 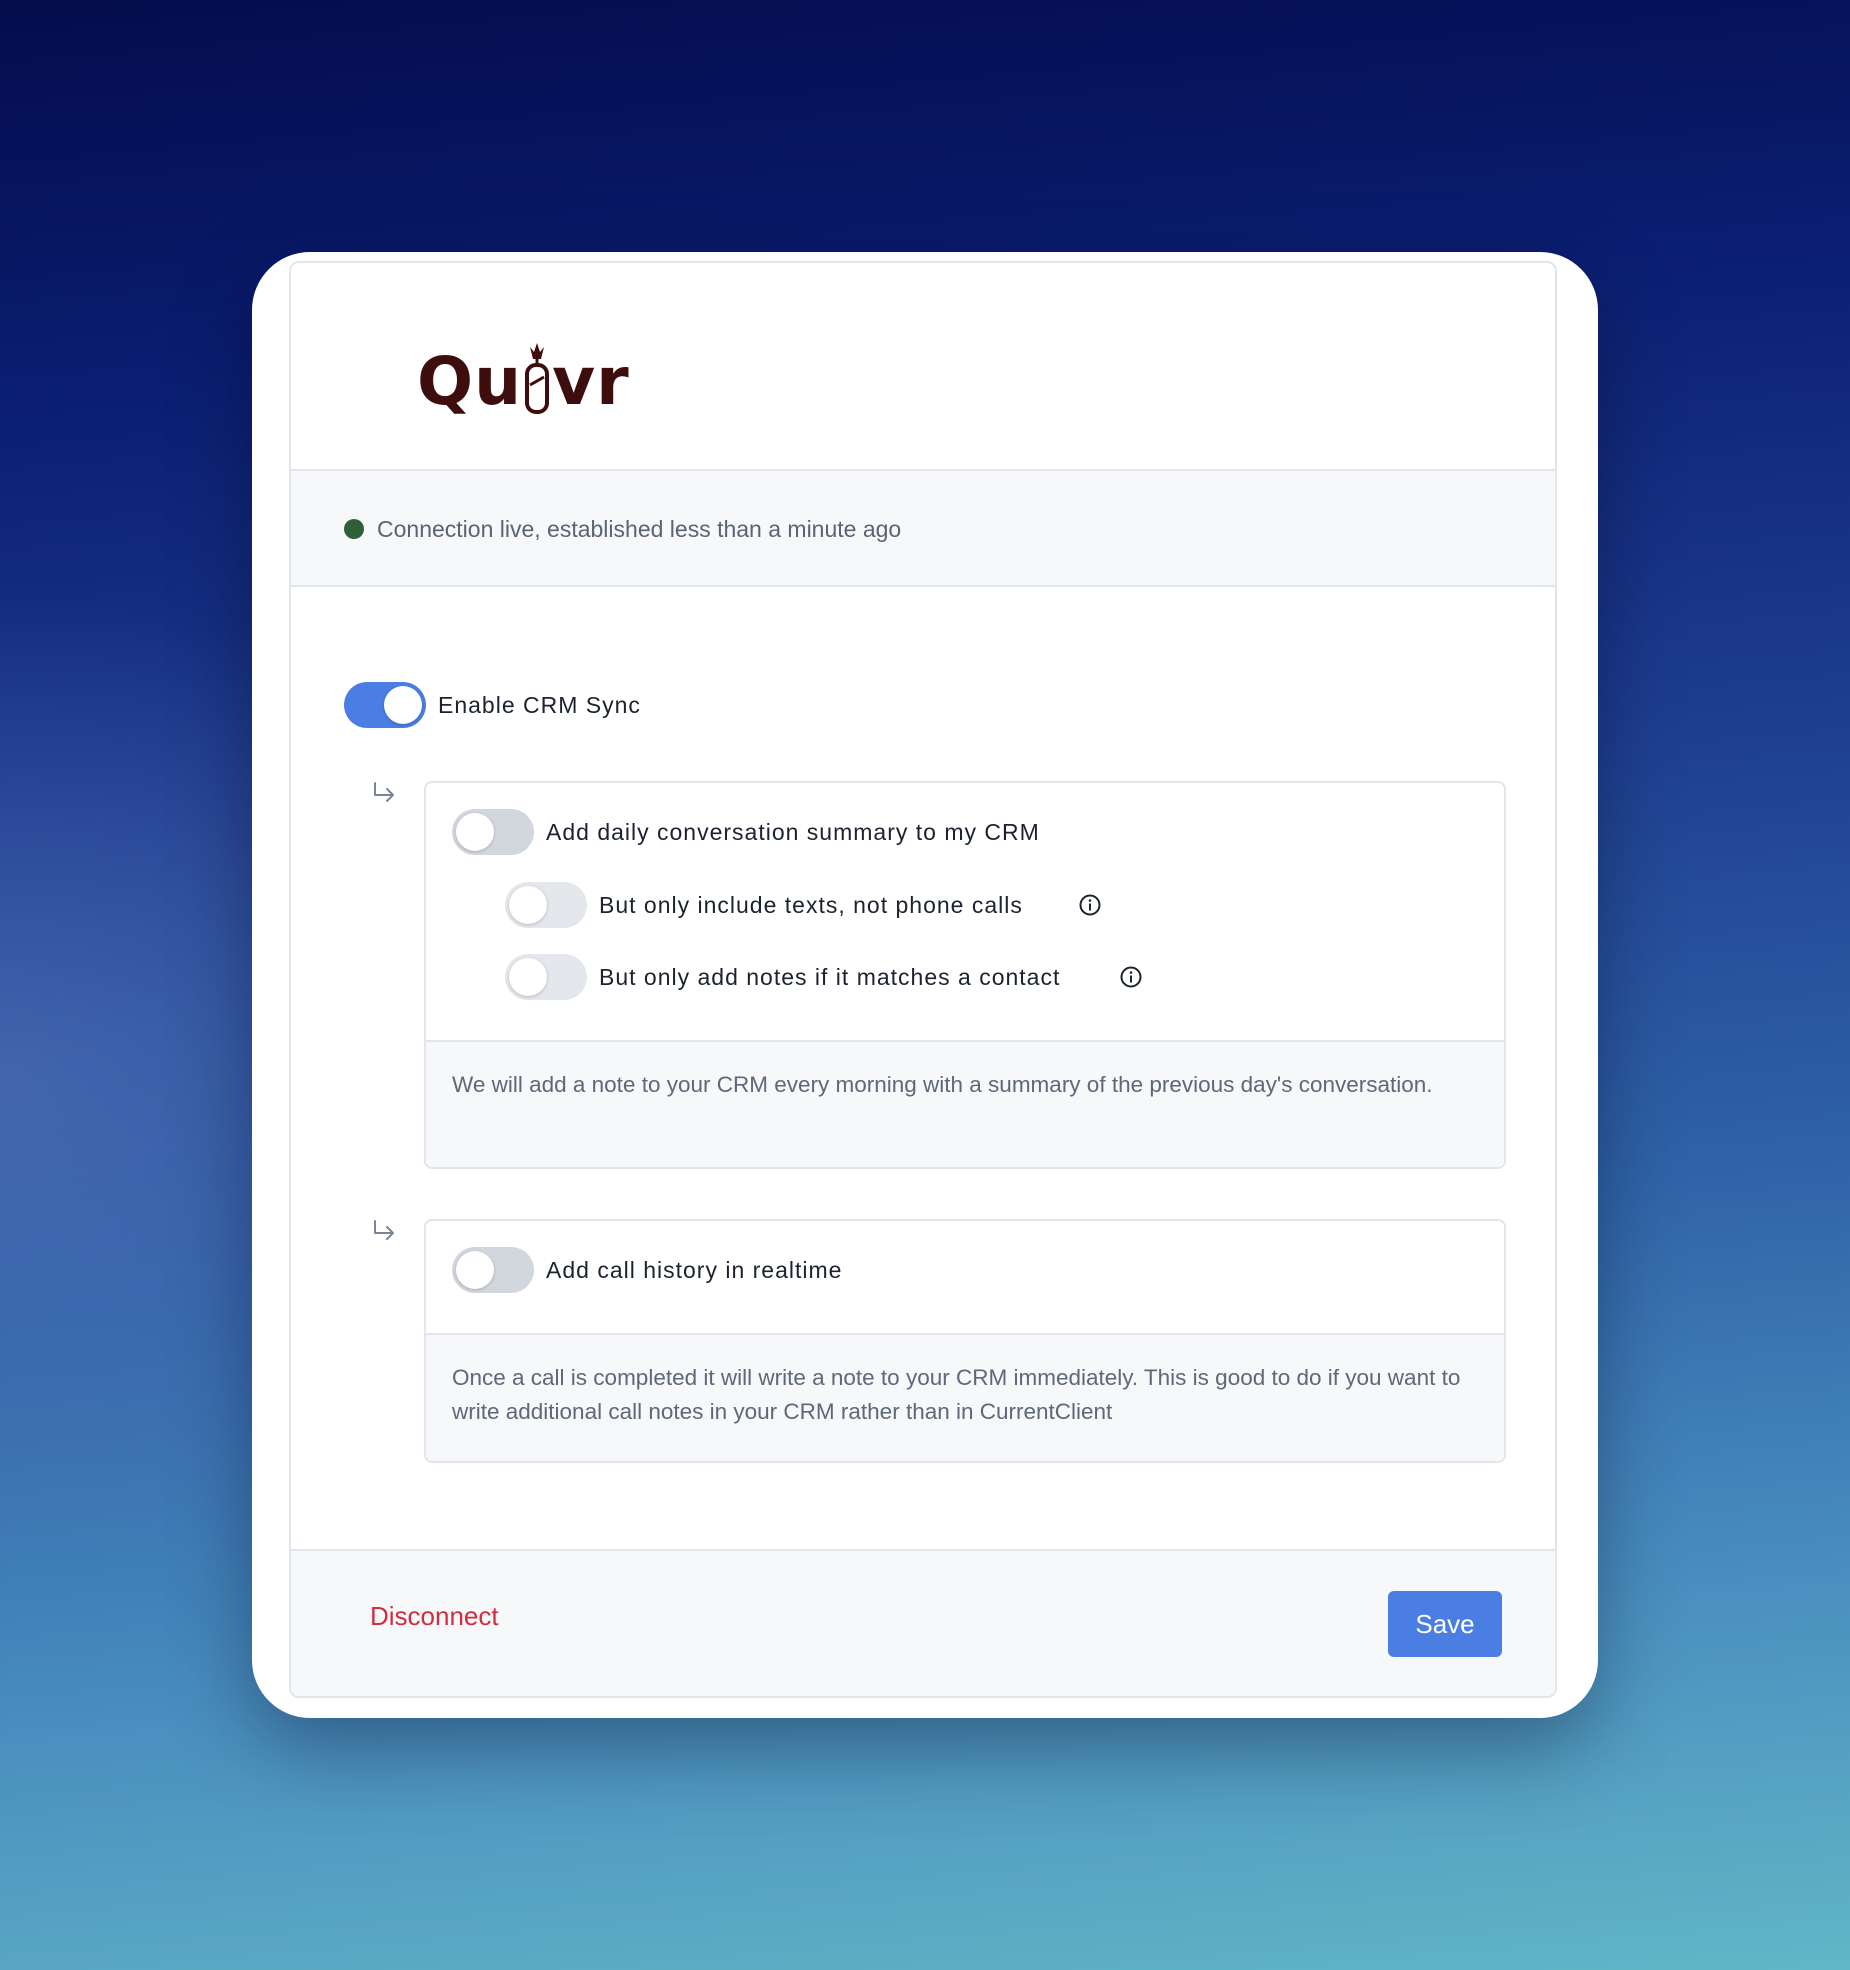 What do you see at coordinates (923, 367) in the screenshot?
I see `card-header: Qu vr` at bounding box center [923, 367].